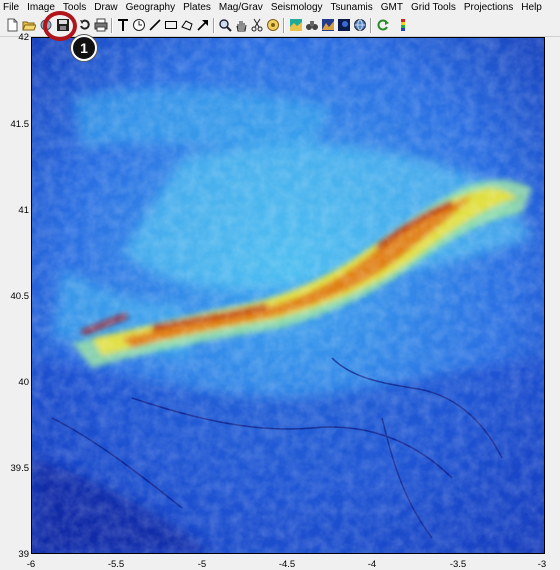 This screenshot has width=560, height=570. Describe the element at coordinates (20, 296) in the screenshot. I see `y-tick-label: 40.5` at that location.